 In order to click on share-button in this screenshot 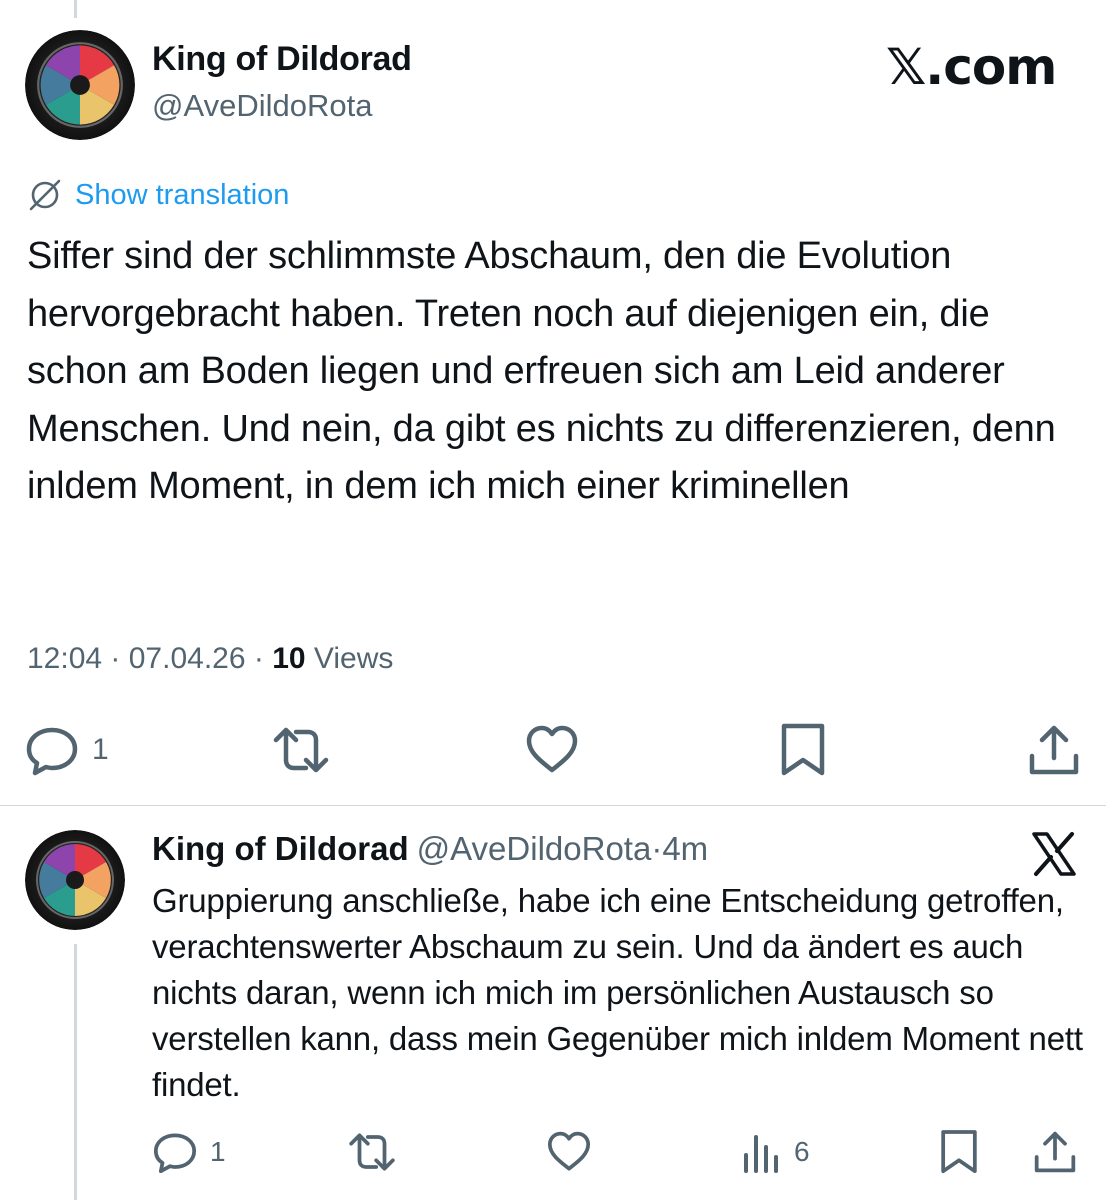, I will do `click(1054, 750)`.